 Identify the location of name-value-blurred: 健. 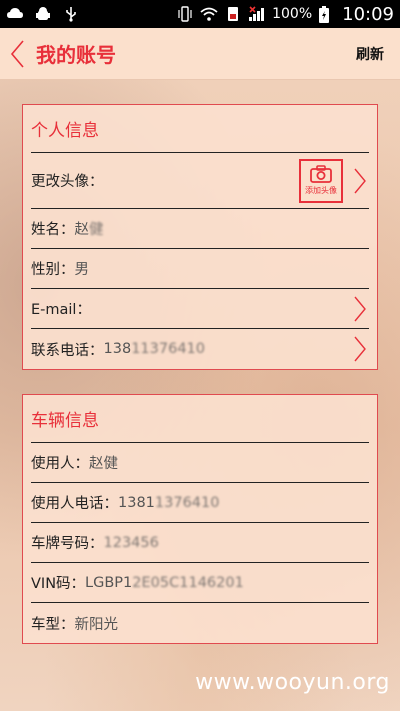
(96, 230).